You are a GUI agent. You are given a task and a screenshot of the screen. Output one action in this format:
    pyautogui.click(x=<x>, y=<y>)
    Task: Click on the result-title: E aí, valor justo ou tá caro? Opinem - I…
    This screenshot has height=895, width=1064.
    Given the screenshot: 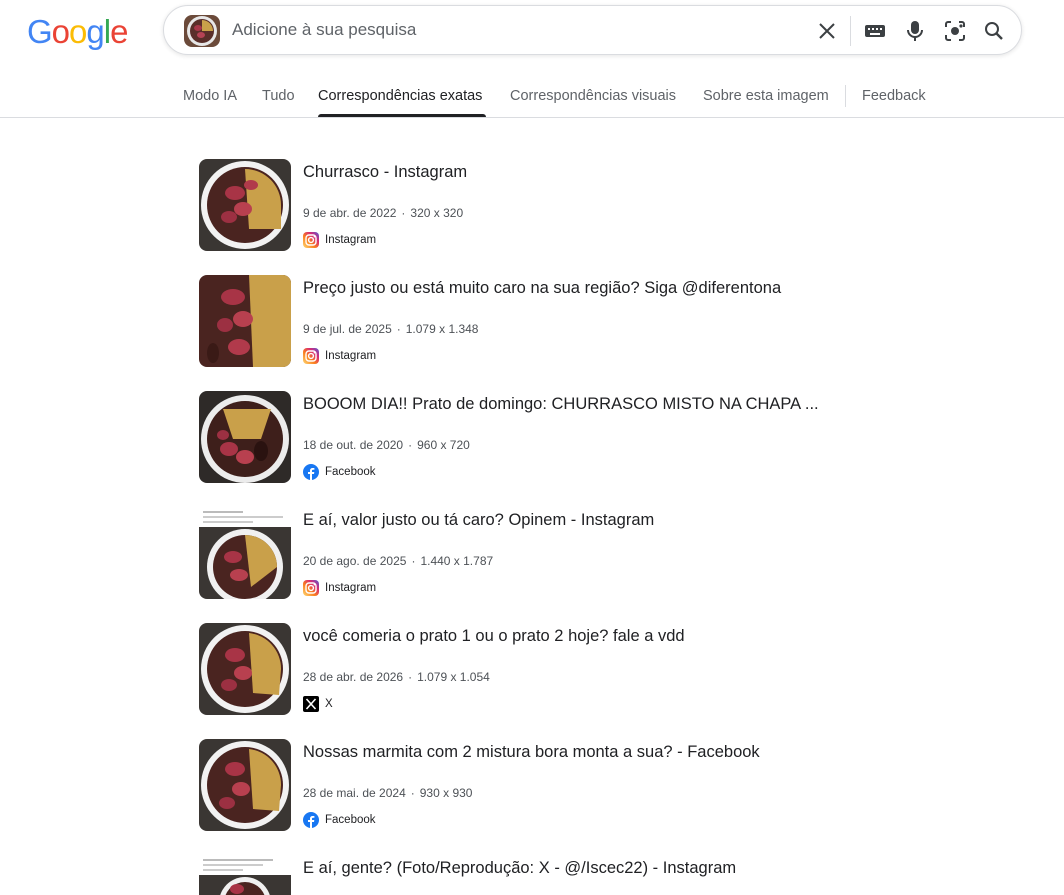 What is the action you would take?
    pyautogui.click(x=478, y=520)
    